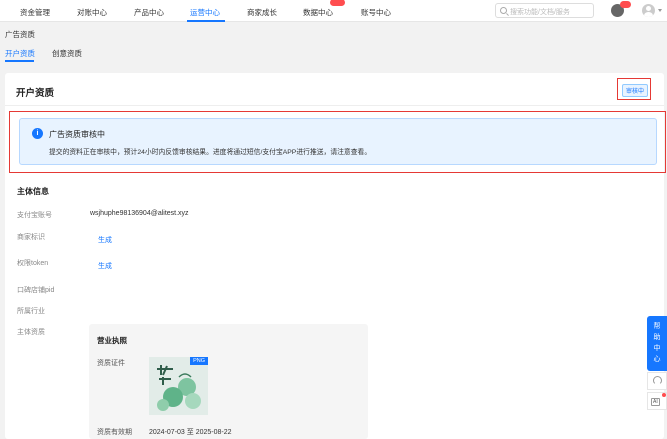 The image size is (667, 439). I want to click on status-highlight-frame: 审核中, so click(634, 89).